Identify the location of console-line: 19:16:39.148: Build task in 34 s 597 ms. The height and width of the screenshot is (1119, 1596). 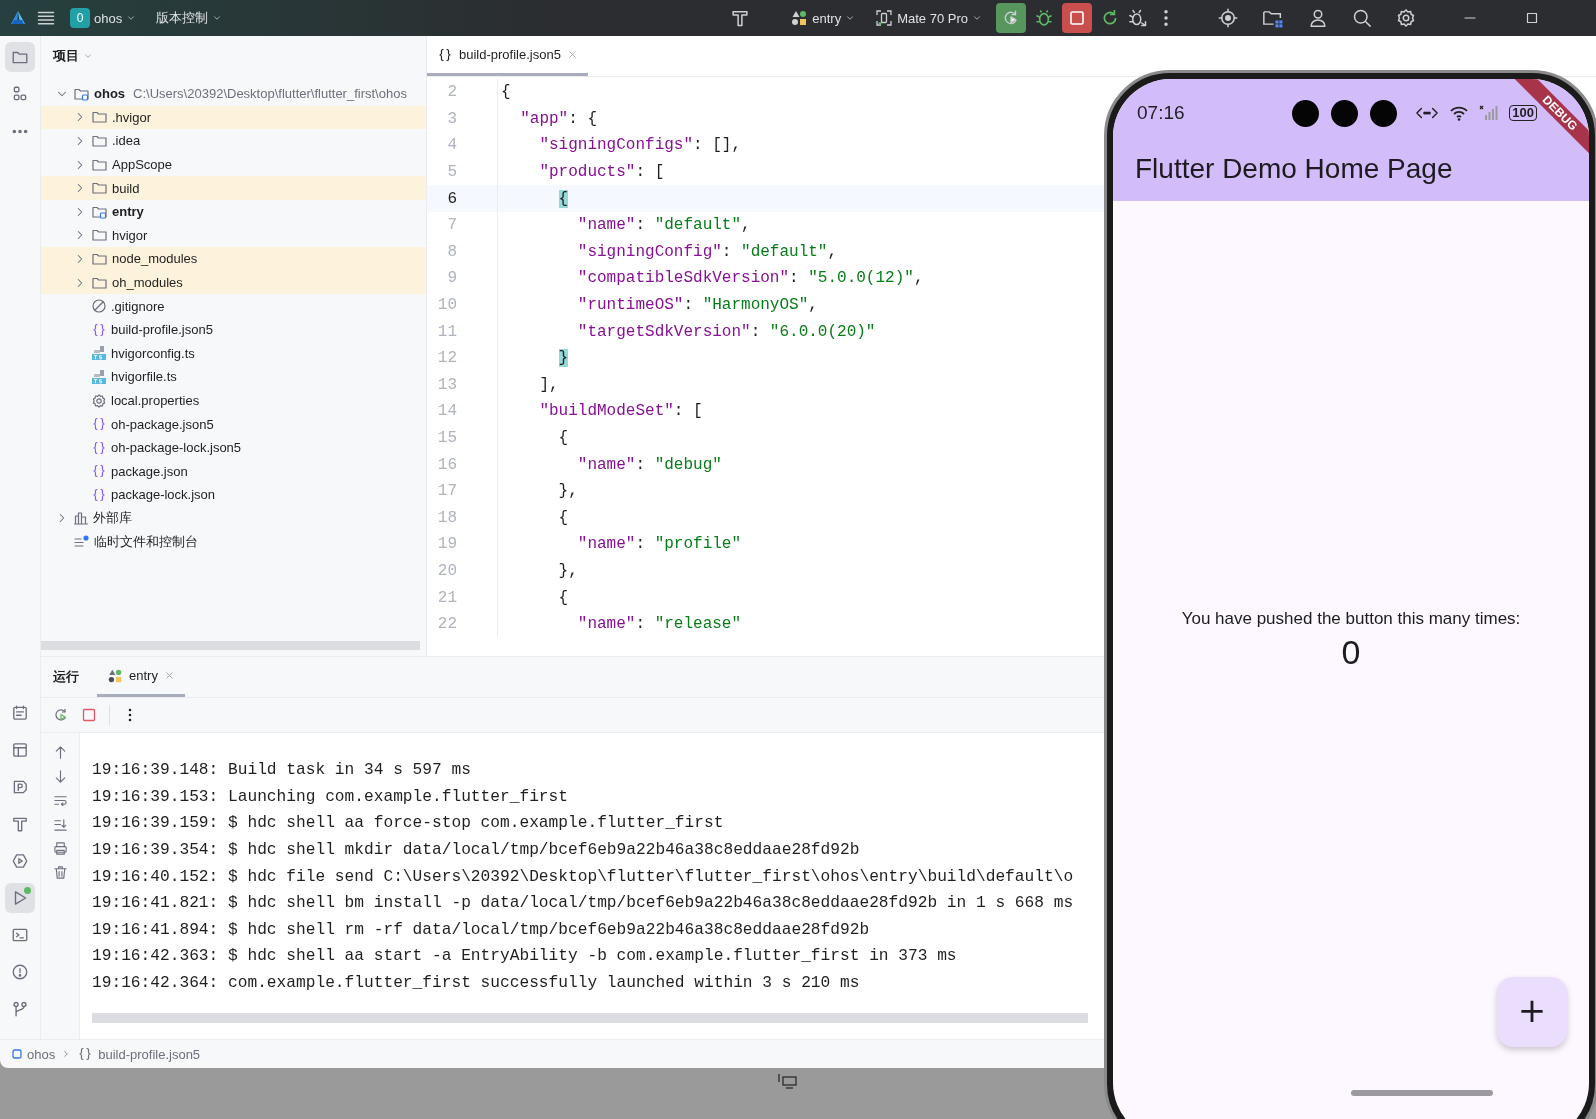
(281, 770).